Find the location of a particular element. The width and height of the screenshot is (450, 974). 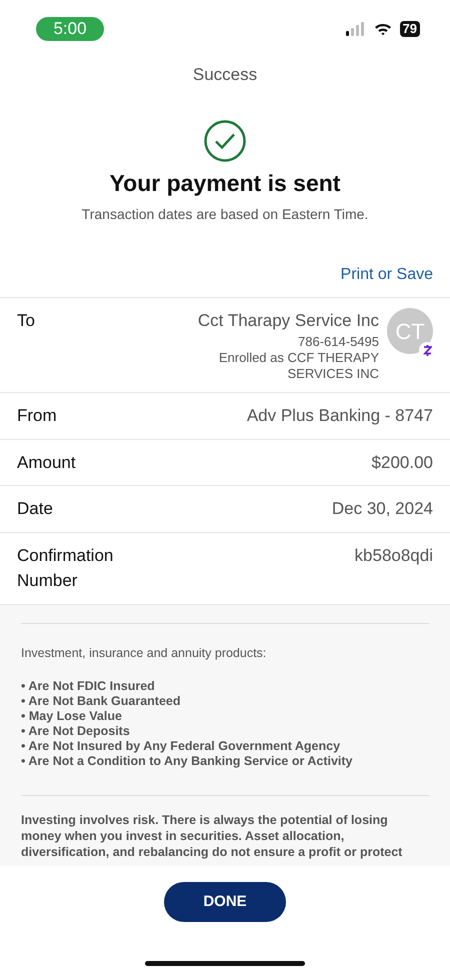

disclosure-intro: Investment, insurance and annuity products: is located at coordinates (144, 653).